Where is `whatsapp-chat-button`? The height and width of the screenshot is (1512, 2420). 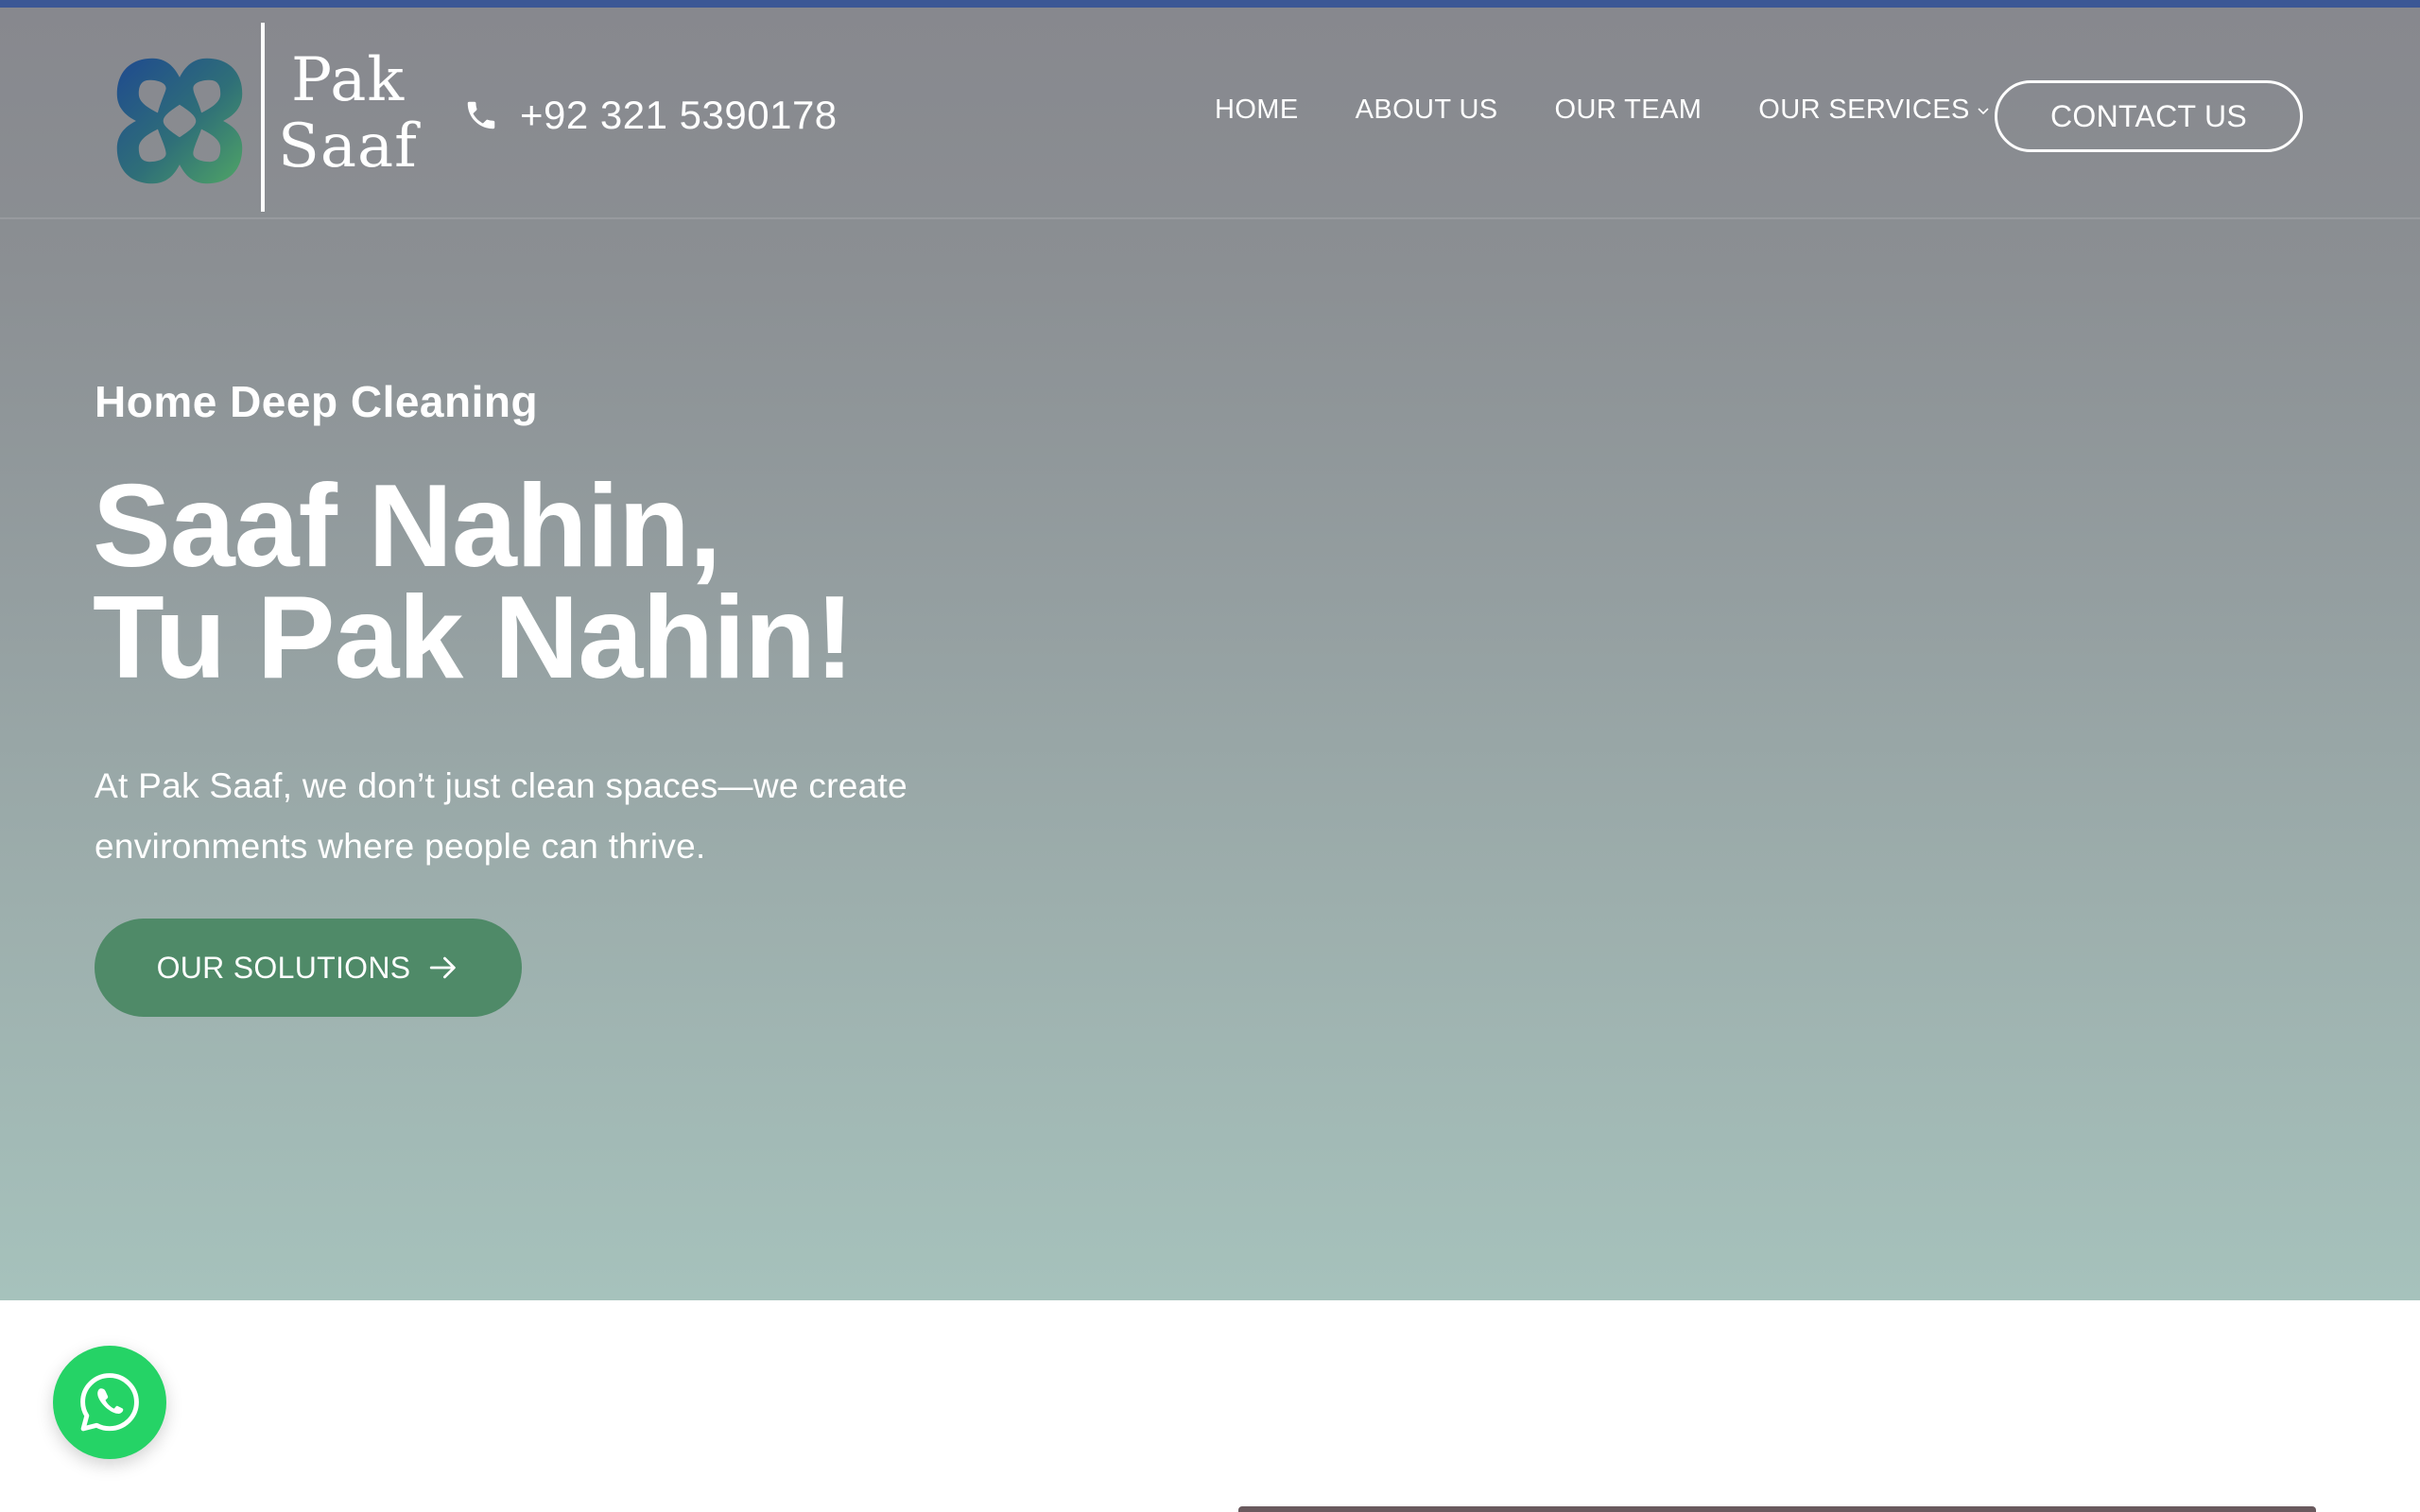 whatsapp-chat-button is located at coordinates (109, 1402).